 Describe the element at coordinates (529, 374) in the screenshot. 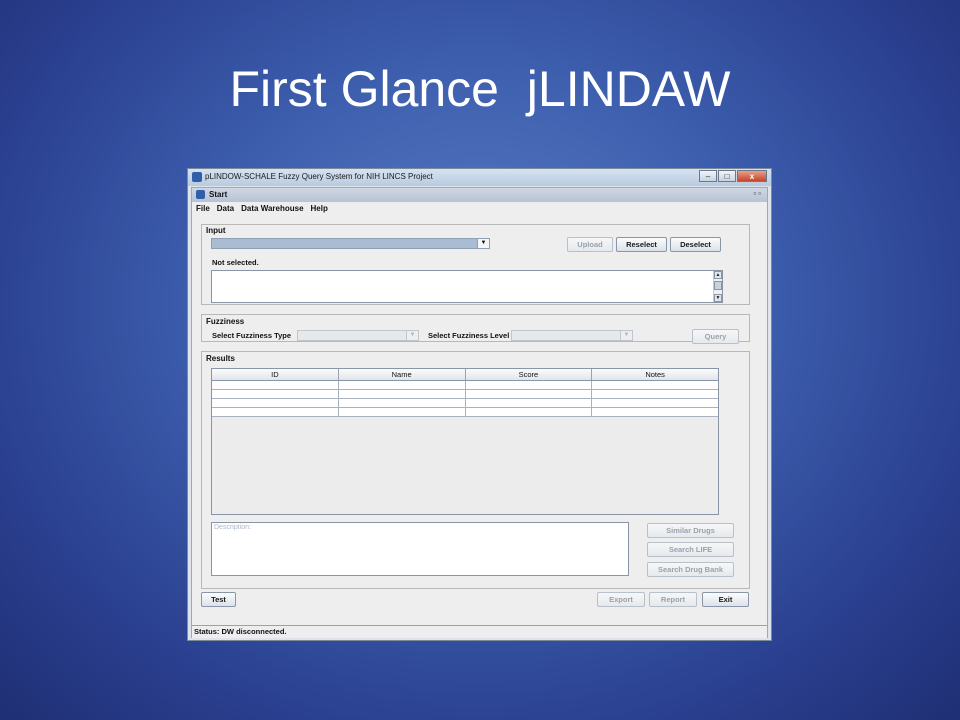

I see `column-header-score: Score` at that location.